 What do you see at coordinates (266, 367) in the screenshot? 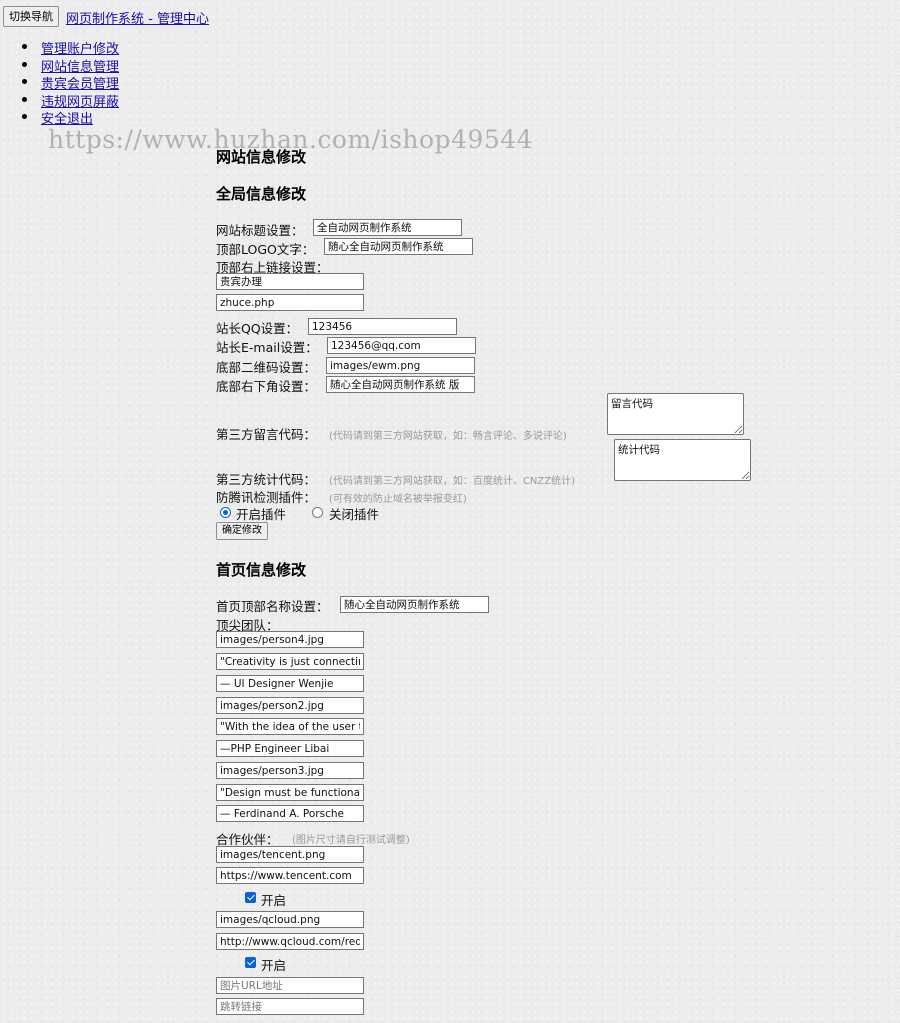
I see `qrcode-label: 底部二维码设置：` at bounding box center [266, 367].